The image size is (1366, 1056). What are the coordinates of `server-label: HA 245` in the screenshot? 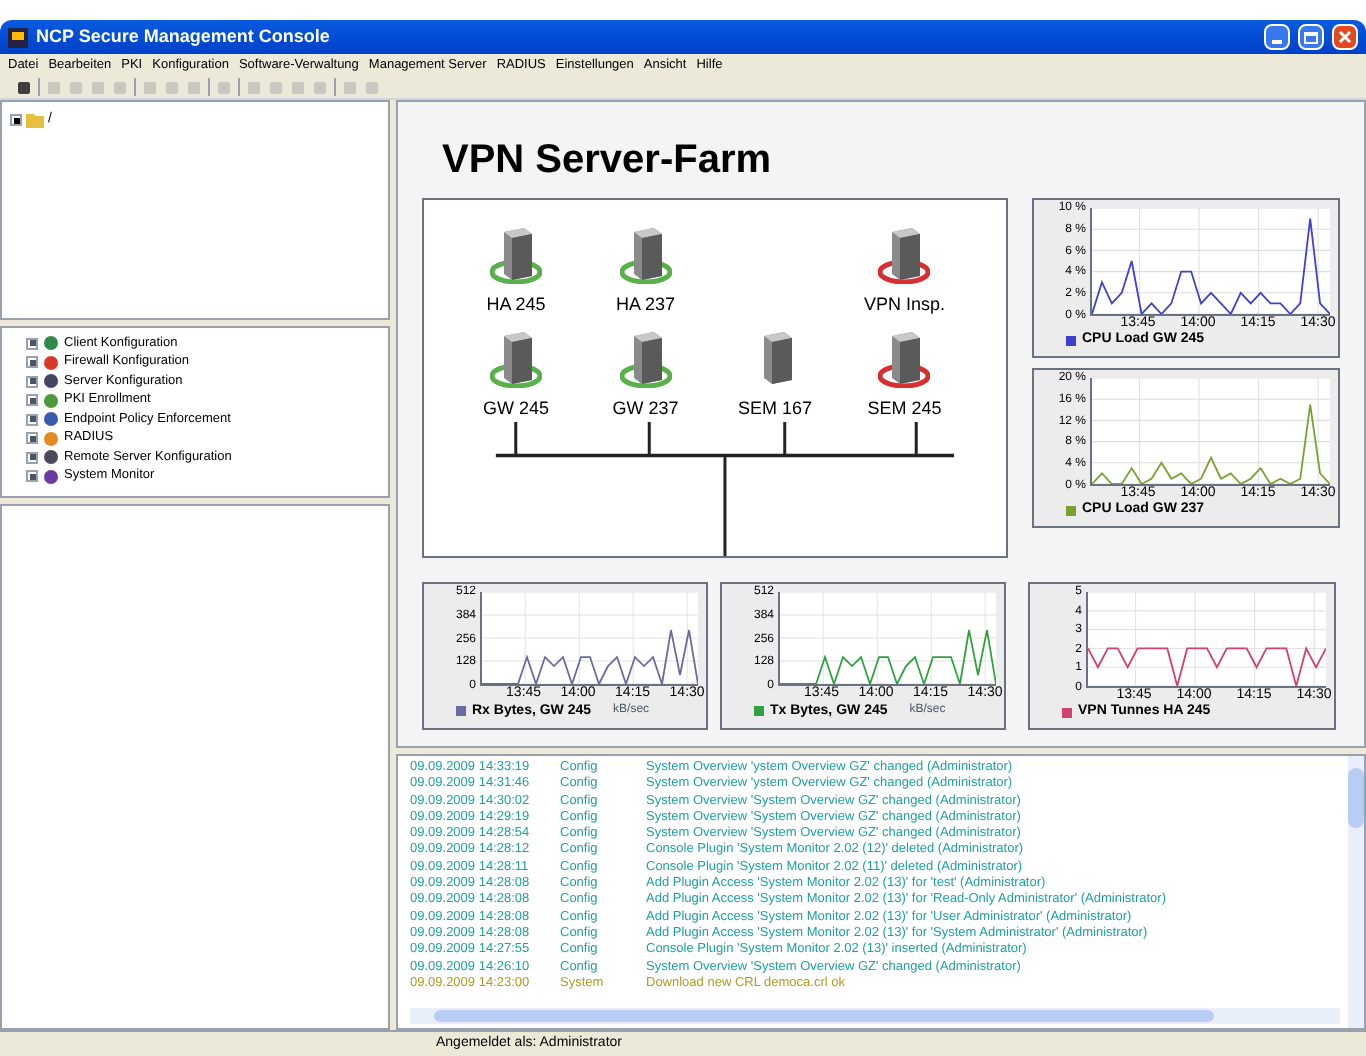 It's located at (516, 305).